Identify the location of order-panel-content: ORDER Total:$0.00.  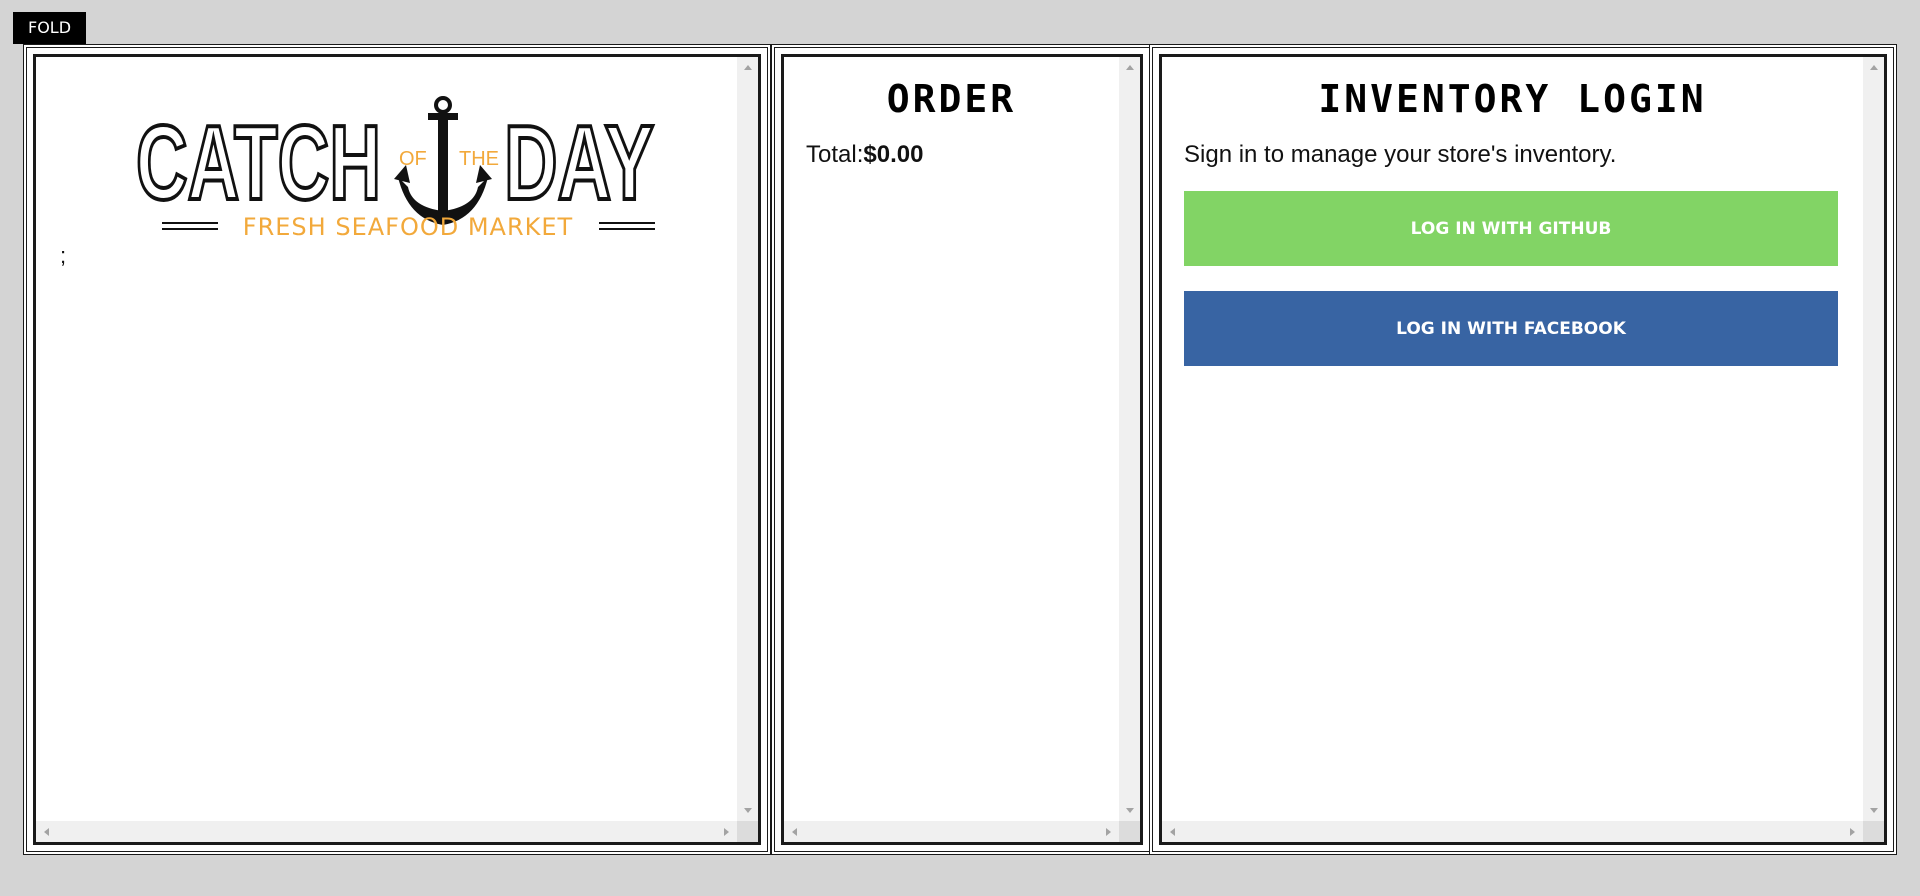
(951, 439).